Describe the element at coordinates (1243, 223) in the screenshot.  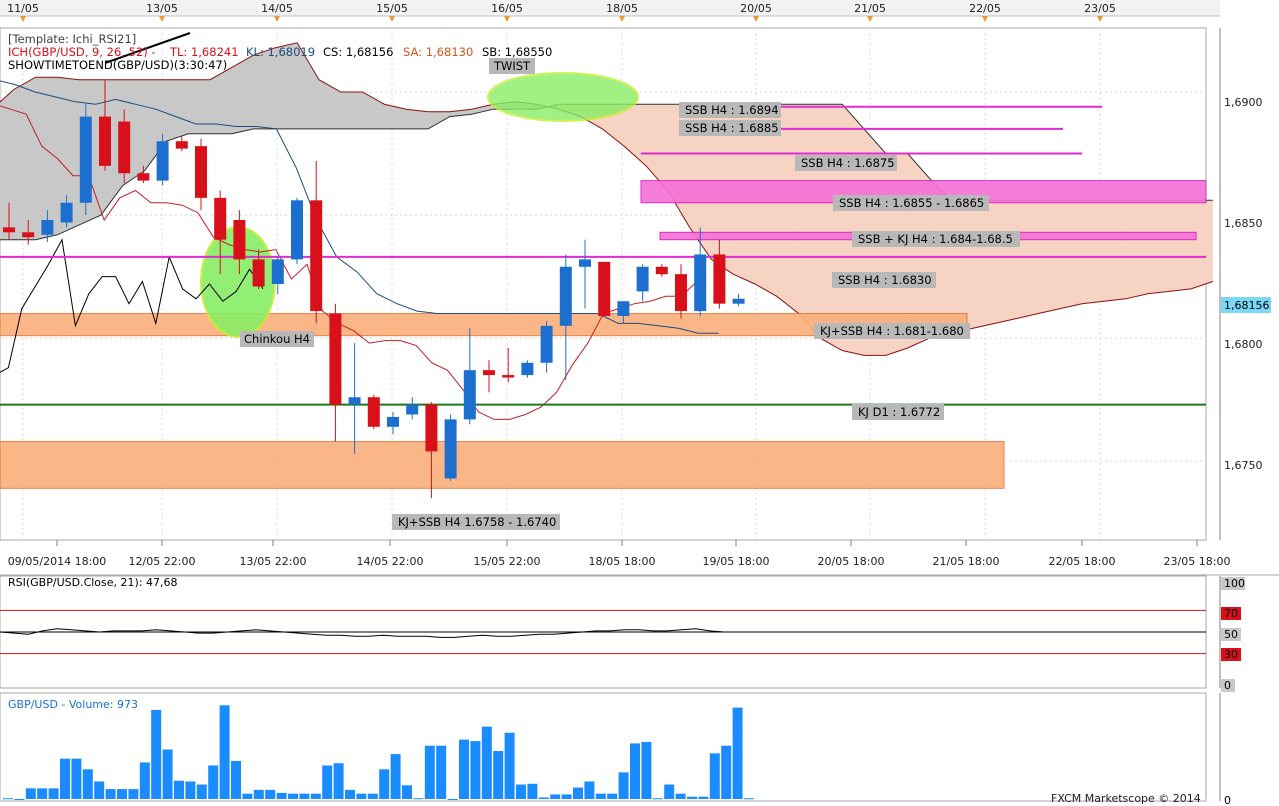
I see `price-tick: 1,6850` at that location.